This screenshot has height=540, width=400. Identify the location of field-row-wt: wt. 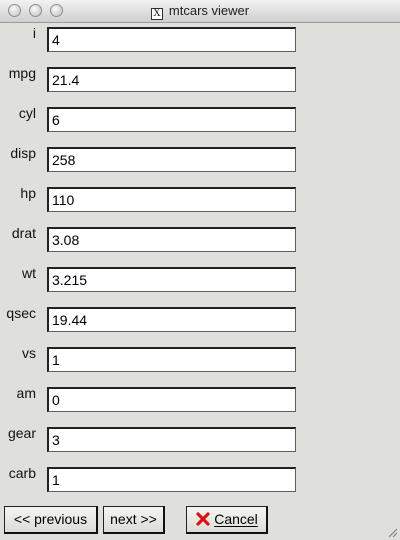
(200, 279).